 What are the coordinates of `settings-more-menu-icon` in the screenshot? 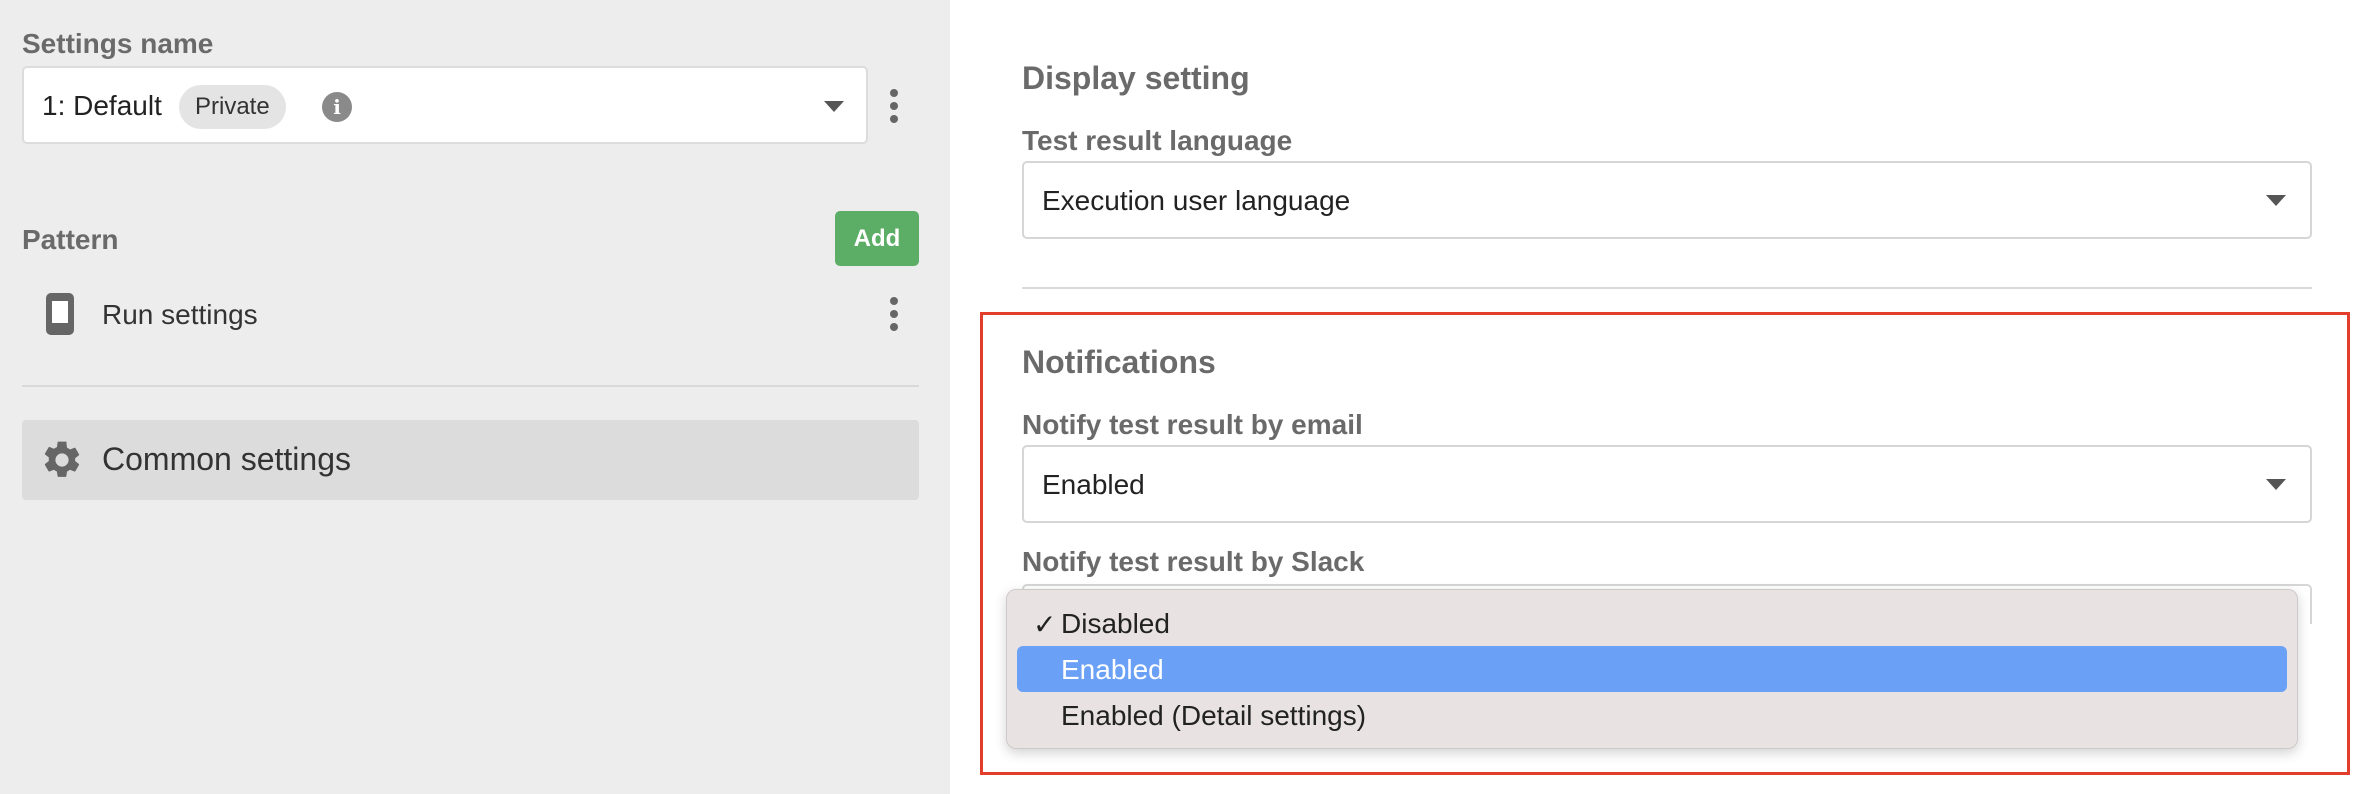 It's located at (894, 108).